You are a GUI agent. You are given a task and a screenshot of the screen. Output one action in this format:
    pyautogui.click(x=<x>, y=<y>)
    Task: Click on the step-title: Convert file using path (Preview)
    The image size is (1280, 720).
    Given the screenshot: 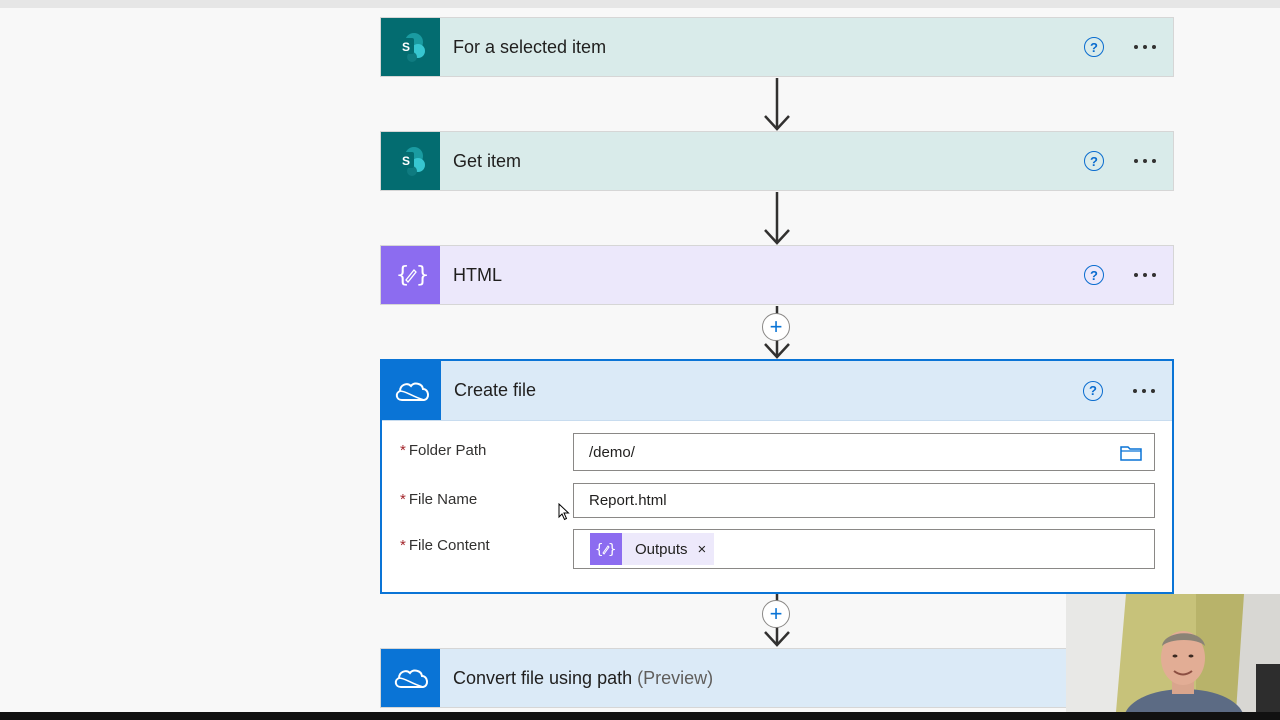 What is the action you would take?
    pyautogui.click(x=583, y=677)
    